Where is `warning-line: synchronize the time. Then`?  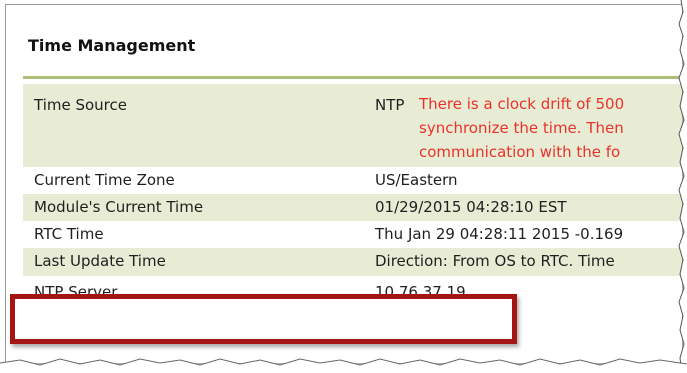 warning-line: synchronize the time. Then is located at coordinates (521, 128).